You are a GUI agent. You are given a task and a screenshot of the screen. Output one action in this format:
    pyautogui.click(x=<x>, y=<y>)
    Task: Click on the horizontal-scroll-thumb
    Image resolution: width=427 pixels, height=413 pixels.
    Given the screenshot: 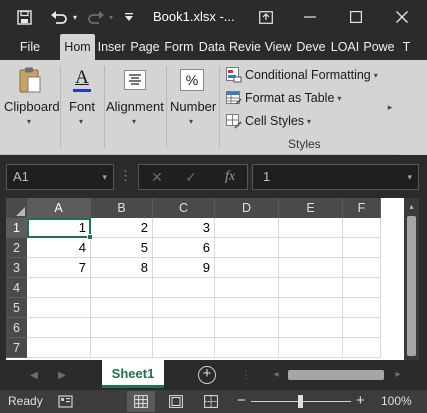 What is the action you would take?
    pyautogui.click(x=336, y=375)
    